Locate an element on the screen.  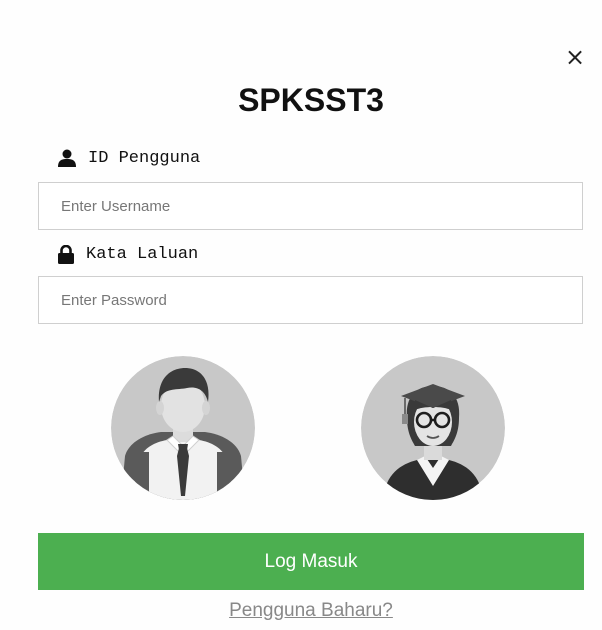
username-input is located at coordinates (310, 206).